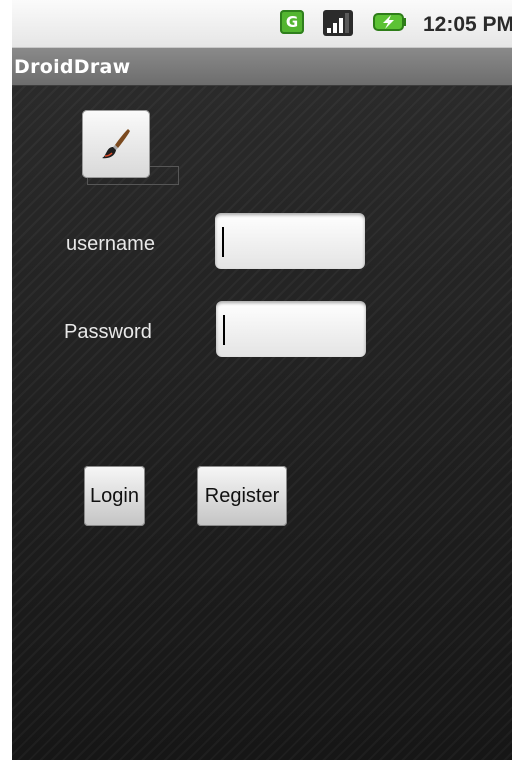 The width and height of the screenshot is (512, 760). I want to click on network-g-icon: G, so click(292, 22).